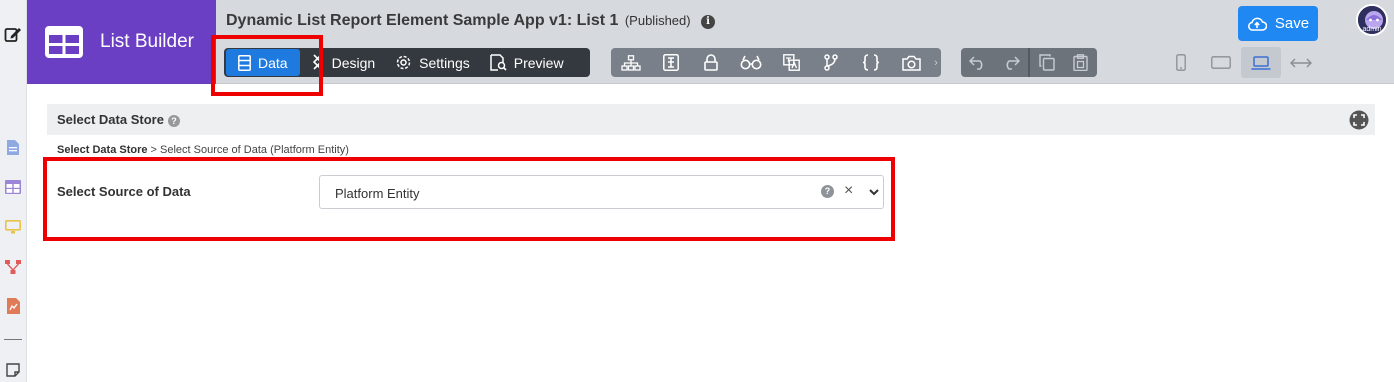 Image resolution: width=1394 pixels, height=382 pixels. What do you see at coordinates (657, 20) in the screenshot?
I see `publish-status: (Published)` at bounding box center [657, 20].